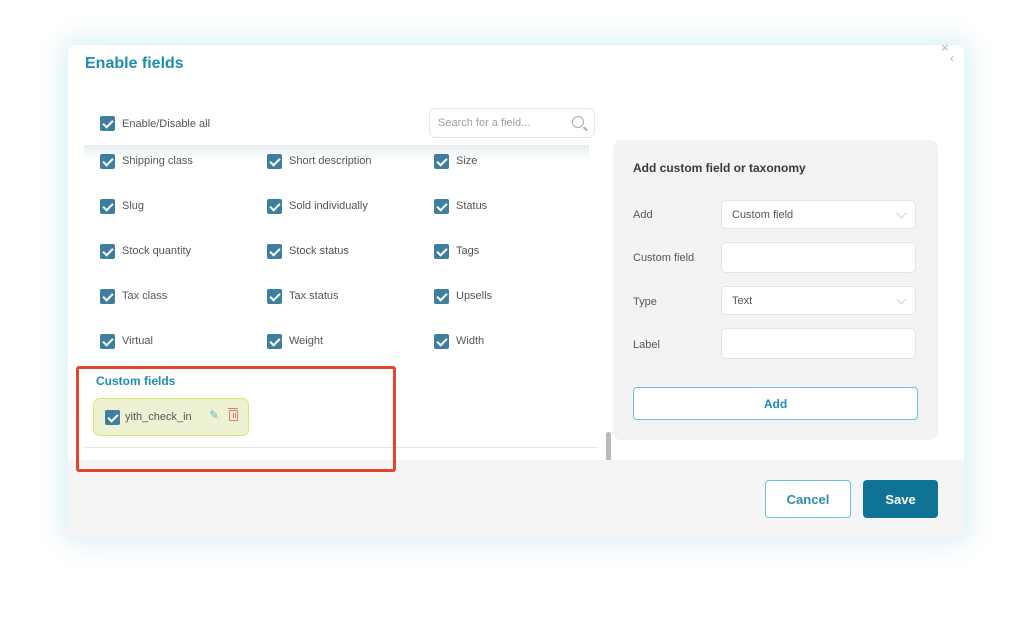  I want to click on field-label: Stock quantity, so click(157, 251).